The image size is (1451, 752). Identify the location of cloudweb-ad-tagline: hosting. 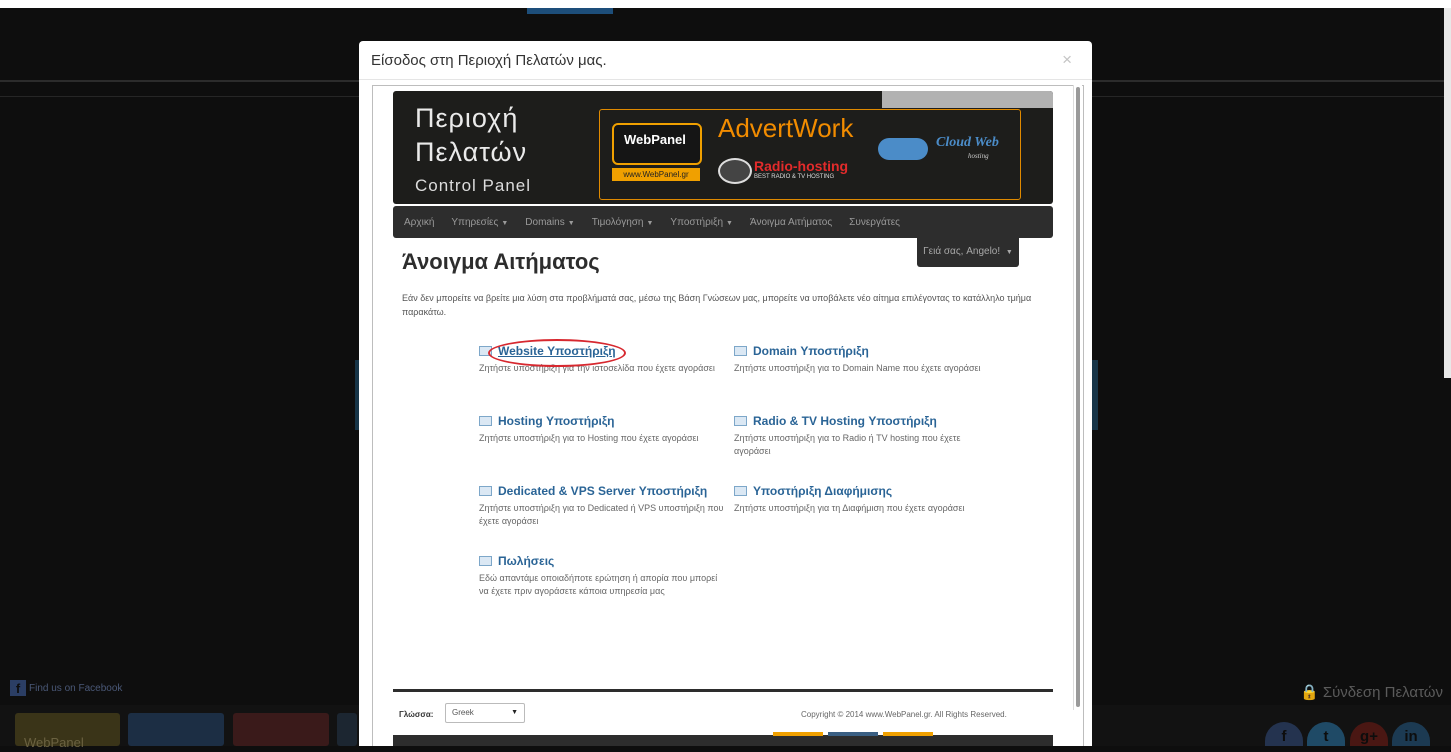
(978, 156).